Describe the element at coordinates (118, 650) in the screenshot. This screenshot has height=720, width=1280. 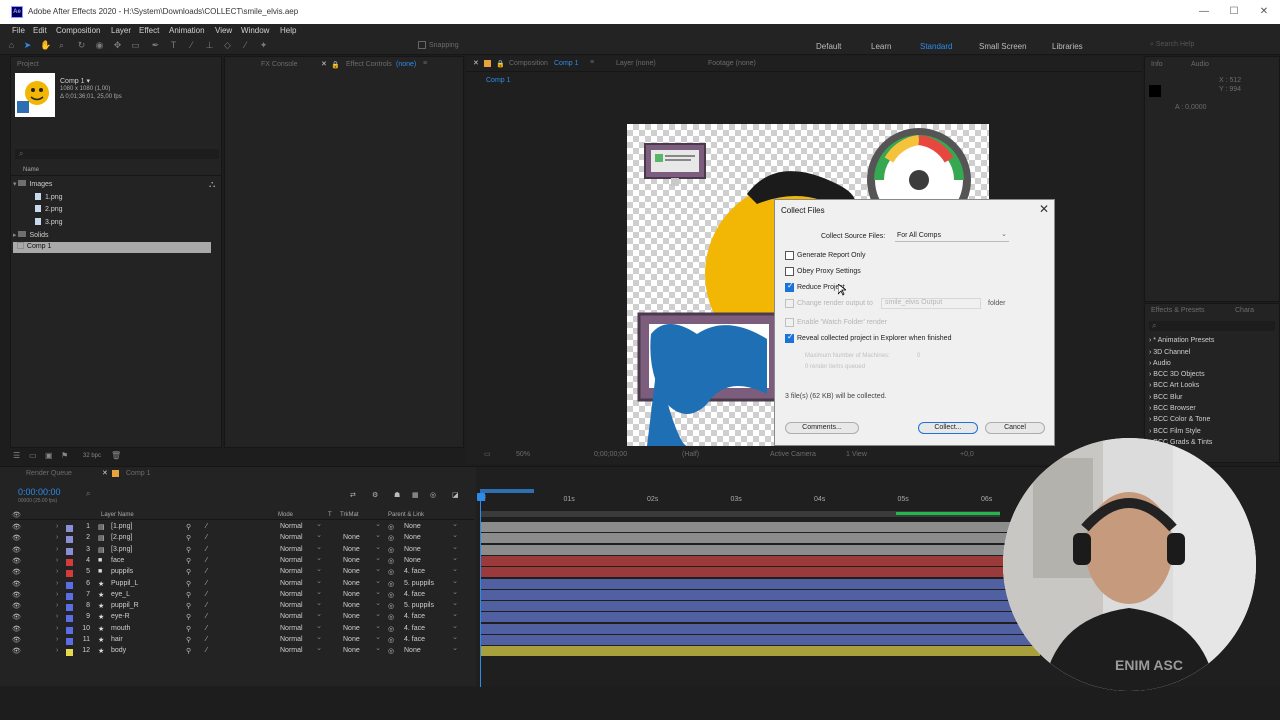
I see `layer-name: body` at that location.